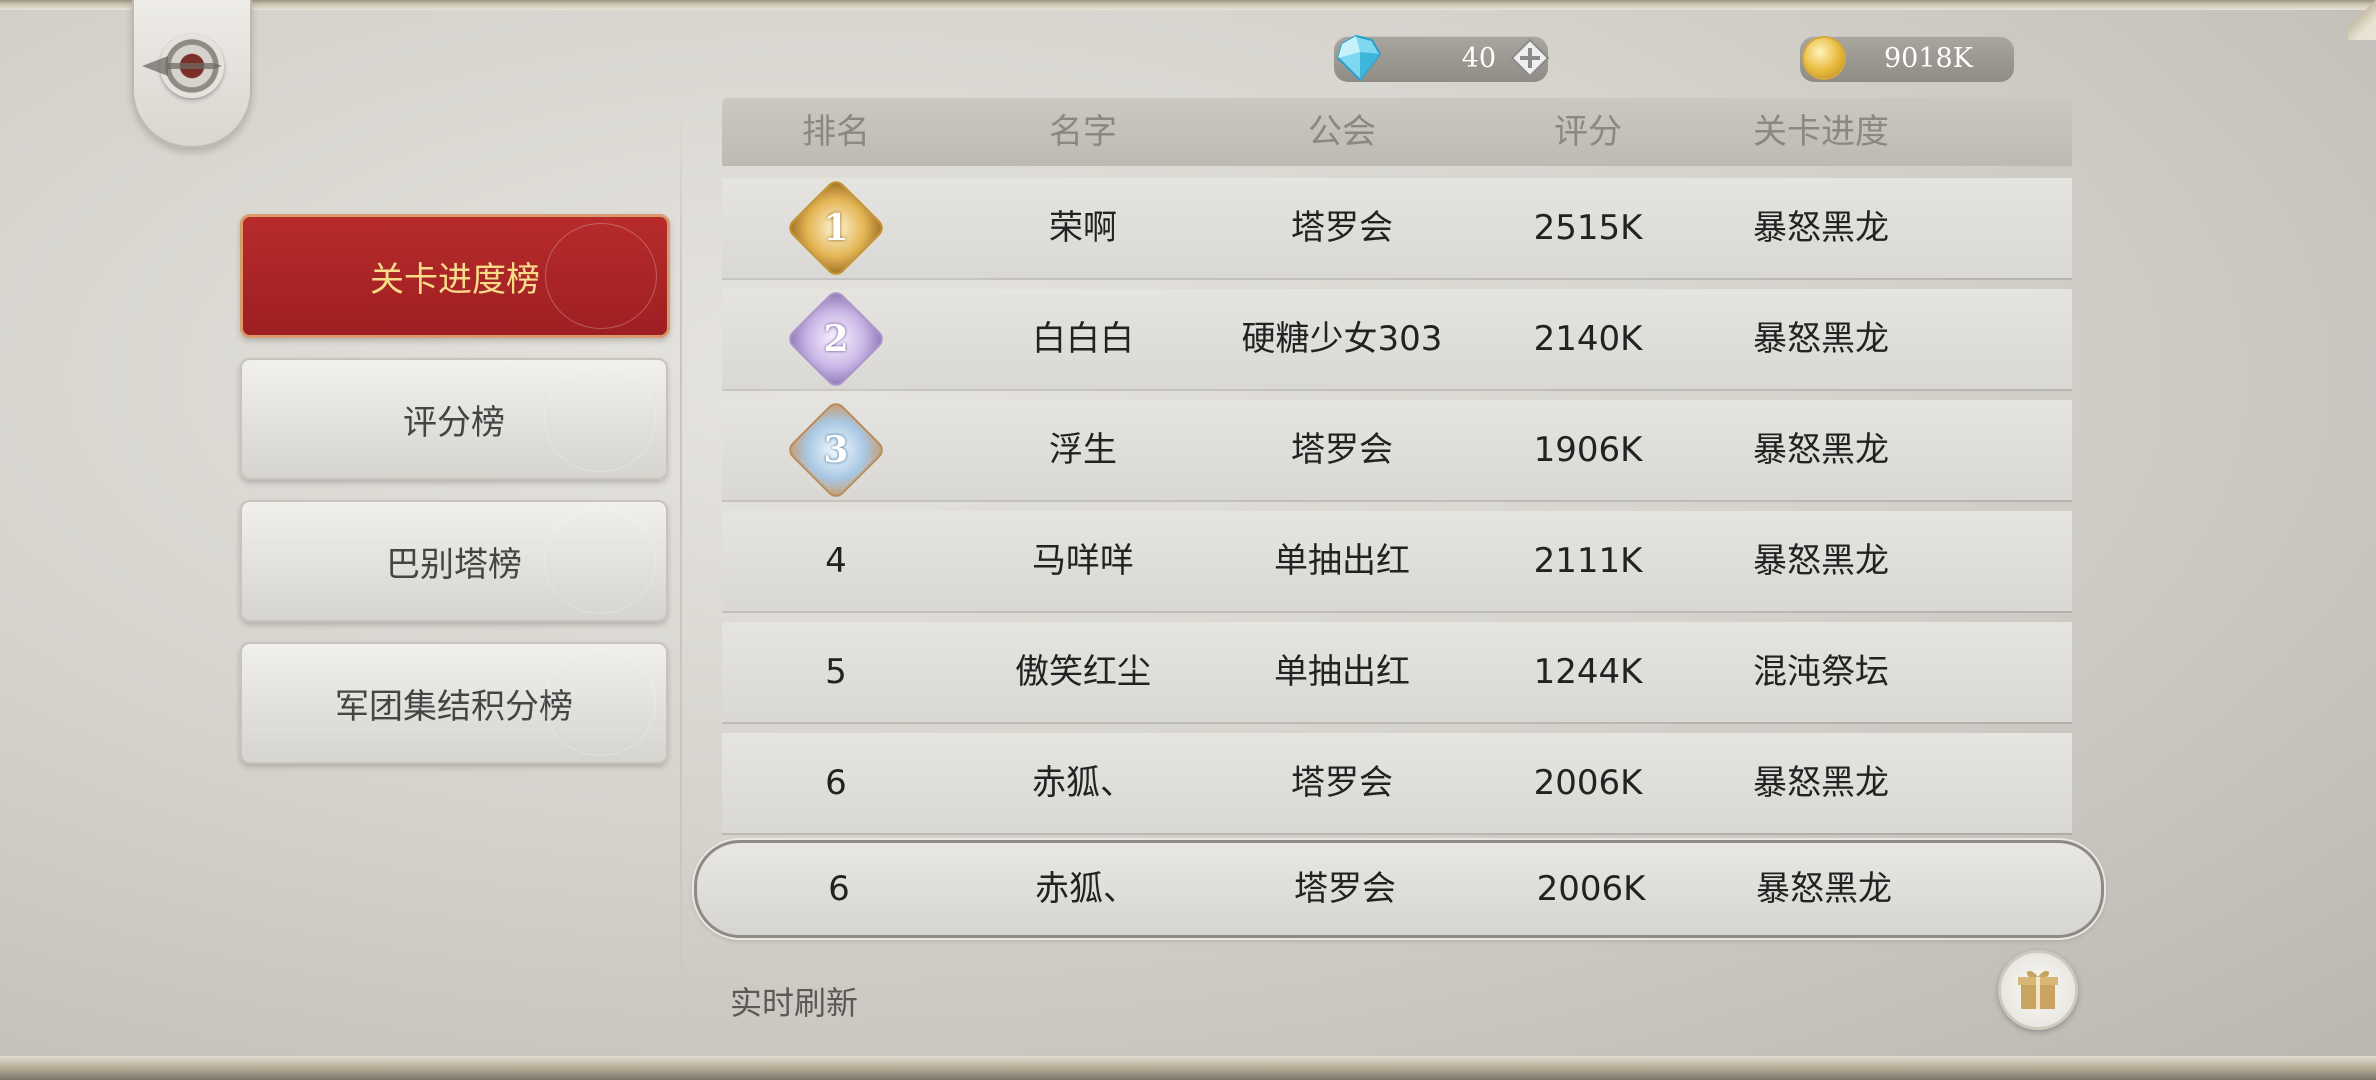 The height and width of the screenshot is (1080, 2376). What do you see at coordinates (1928, 58) in the screenshot?
I see `gold-count: 9018K` at bounding box center [1928, 58].